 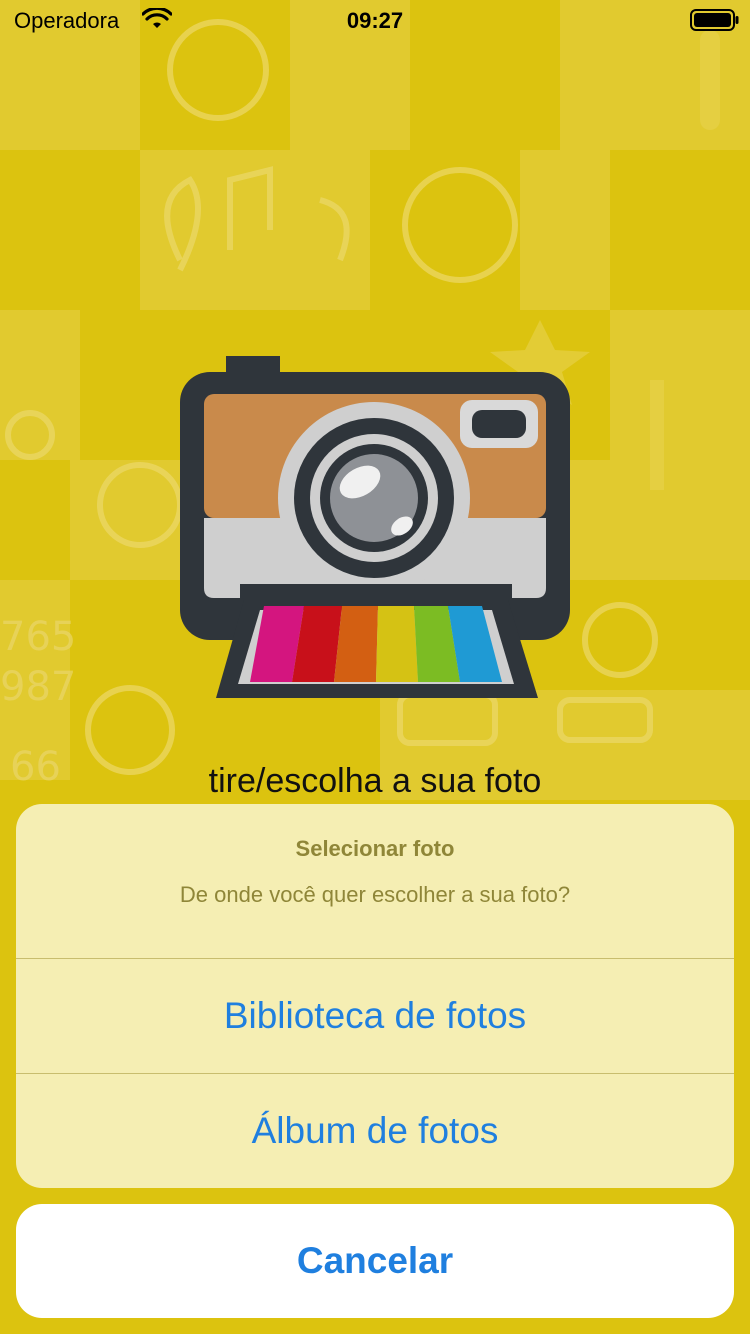 I want to click on svg-text: 987, so click(x=38, y=687).